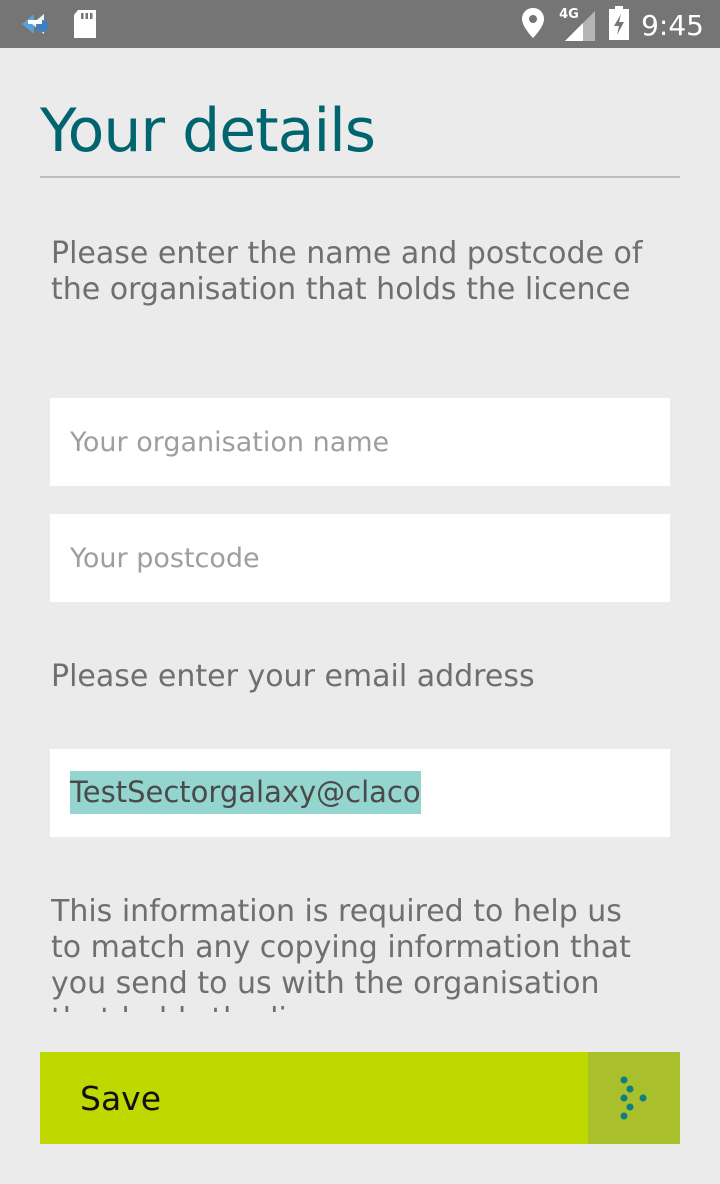 Image resolution: width=720 pixels, height=1184 pixels. I want to click on cellular-signal-icon: 4G, so click(577, 25).